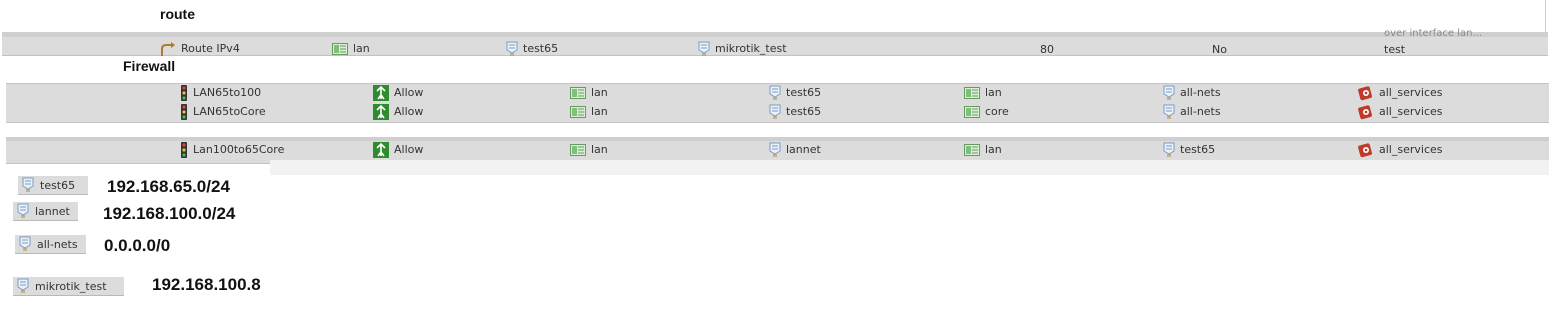 Image resolution: width=1549 pixels, height=318 pixels. I want to click on route-heading: route, so click(177, 14).